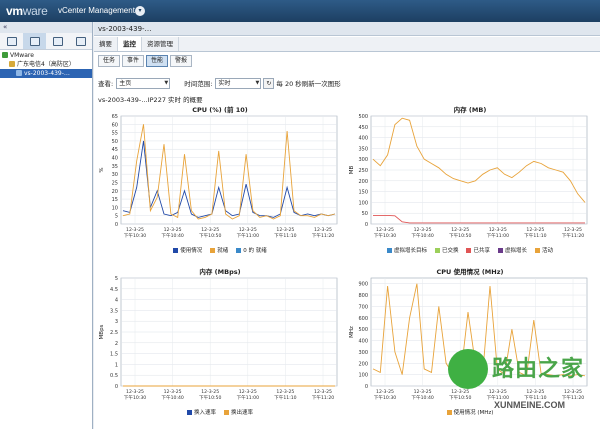  What do you see at coordinates (115, 183) in the screenshot?
I see `y-tick-label: 25` at bounding box center [115, 183].